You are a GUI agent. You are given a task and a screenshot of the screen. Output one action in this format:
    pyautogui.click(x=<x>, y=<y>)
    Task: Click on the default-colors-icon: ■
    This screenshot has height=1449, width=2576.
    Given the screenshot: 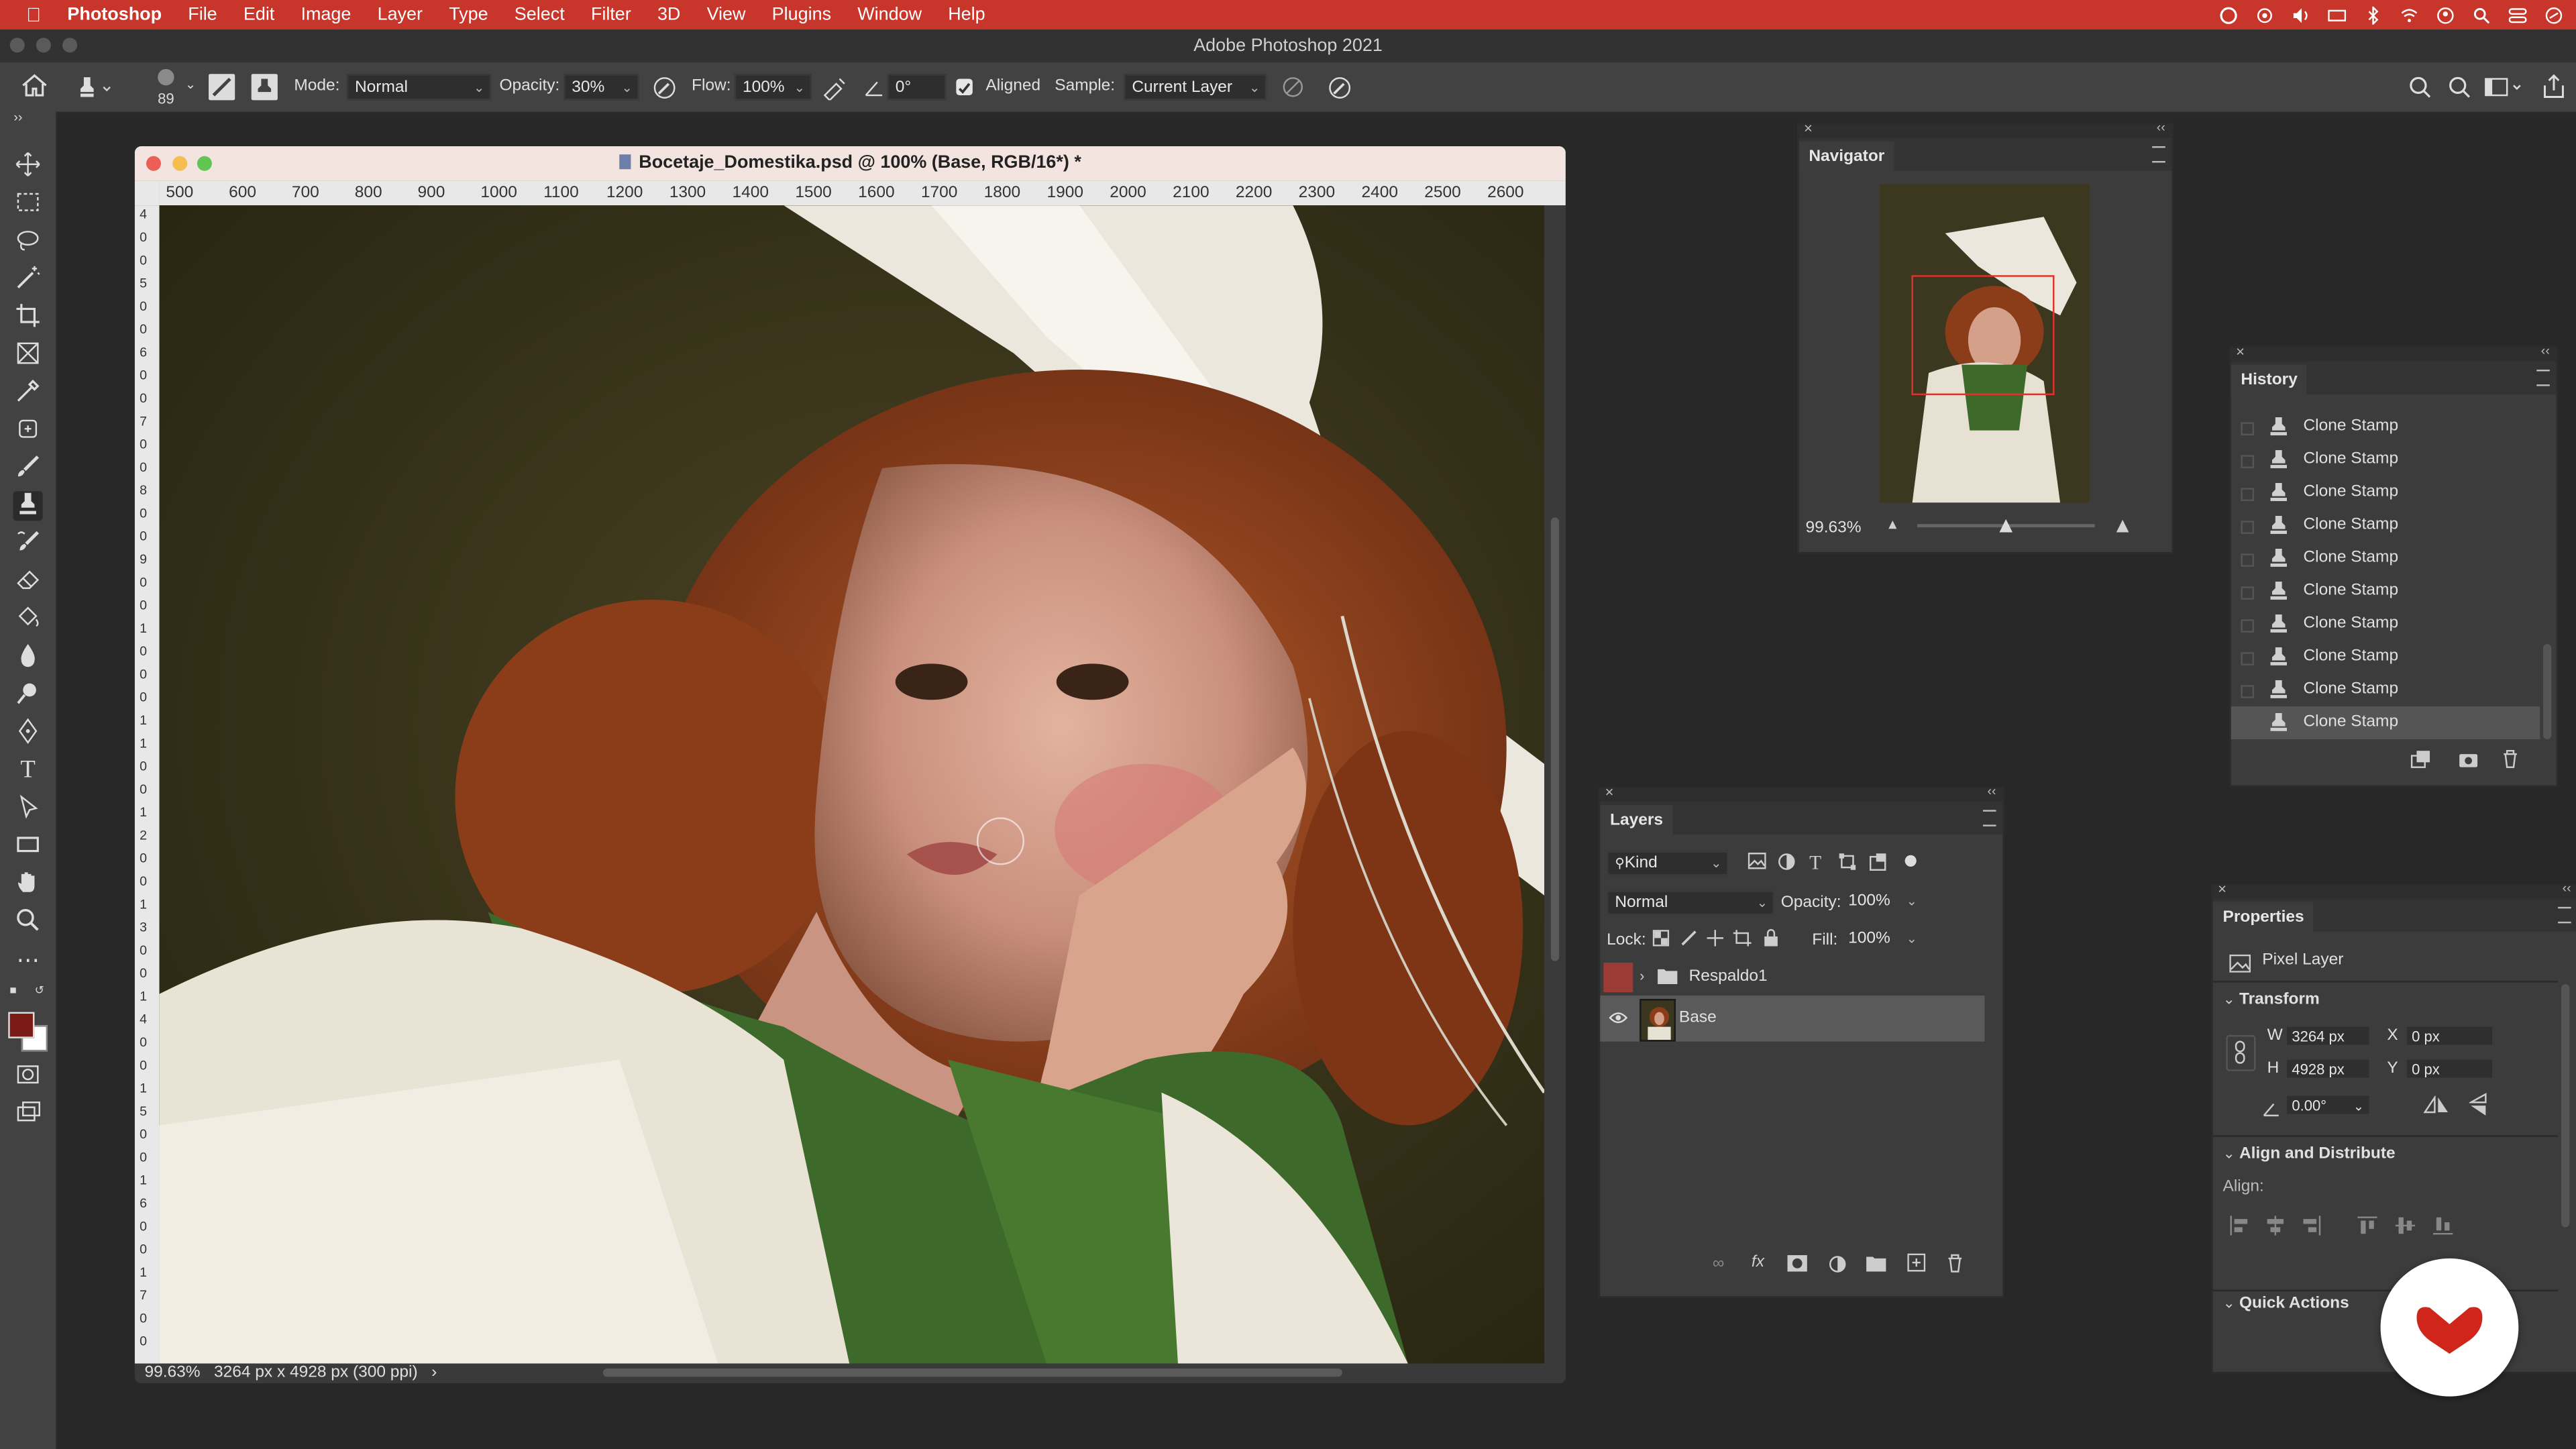 What is the action you would take?
    pyautogui.click(x=13, y=992)
    